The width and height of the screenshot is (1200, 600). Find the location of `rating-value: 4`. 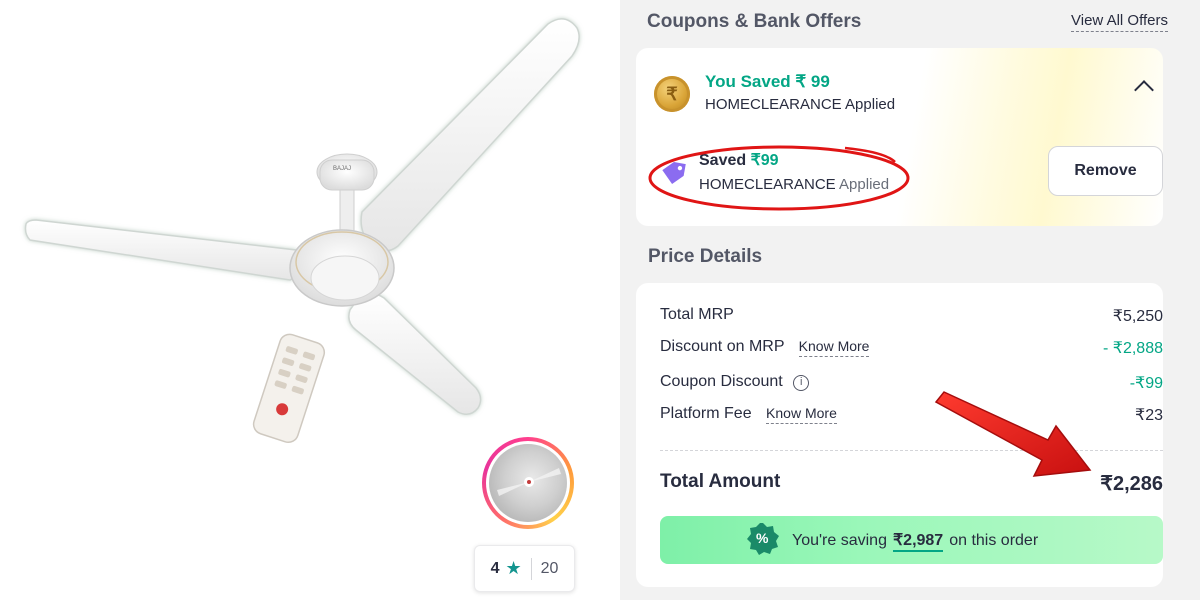

rating-value: 4 is located at coordinates (495, 568).